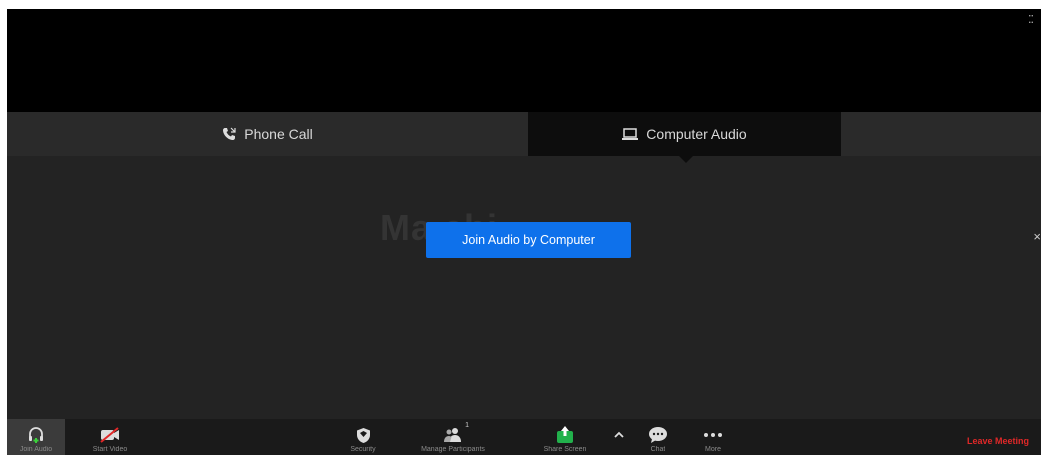 The height and width of the screenshot is (455, 1041). I want to click on chevron-up-icon, so click(619, 435).